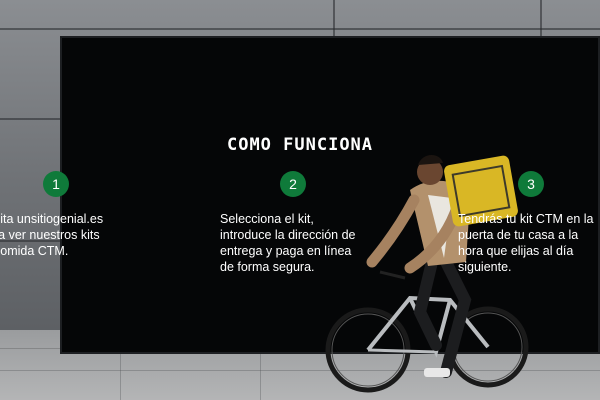 Image resolution: width=600 pixels, height=400 pixels. What do you see at coordinates (293, 184) in the screenshot?
I see `step-number-badge: 2` at bounding box center [293, 184].